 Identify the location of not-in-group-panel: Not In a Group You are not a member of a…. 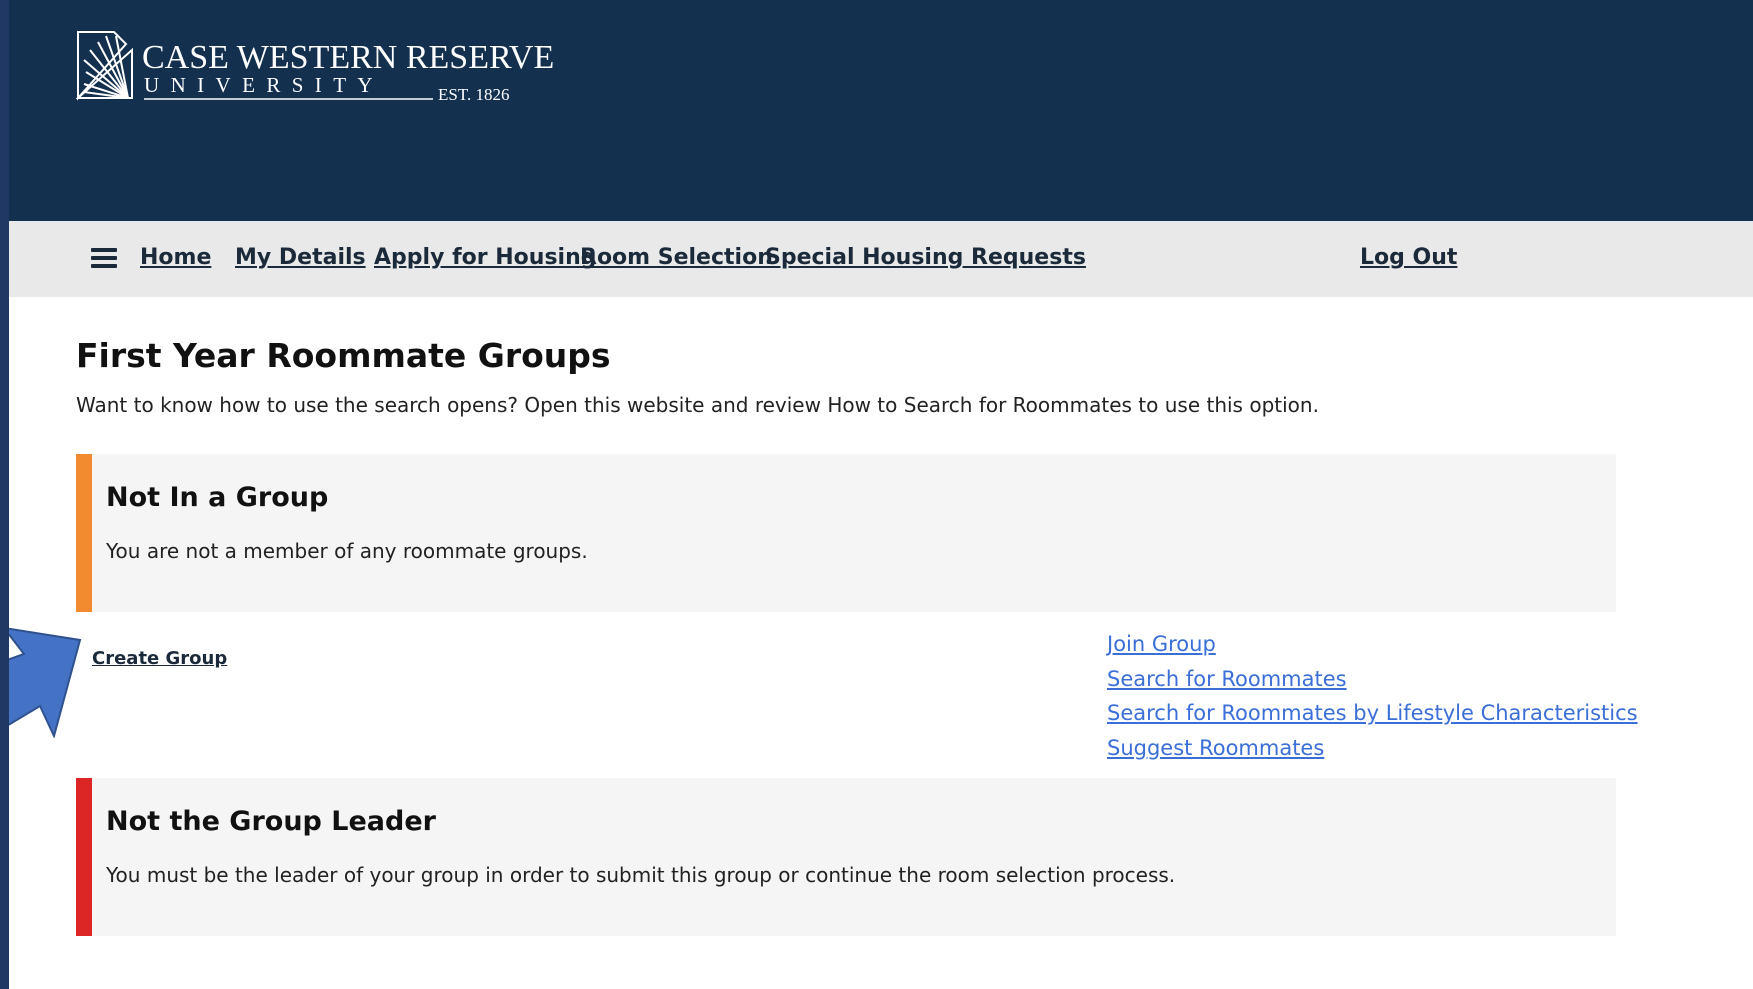
(846, 533).